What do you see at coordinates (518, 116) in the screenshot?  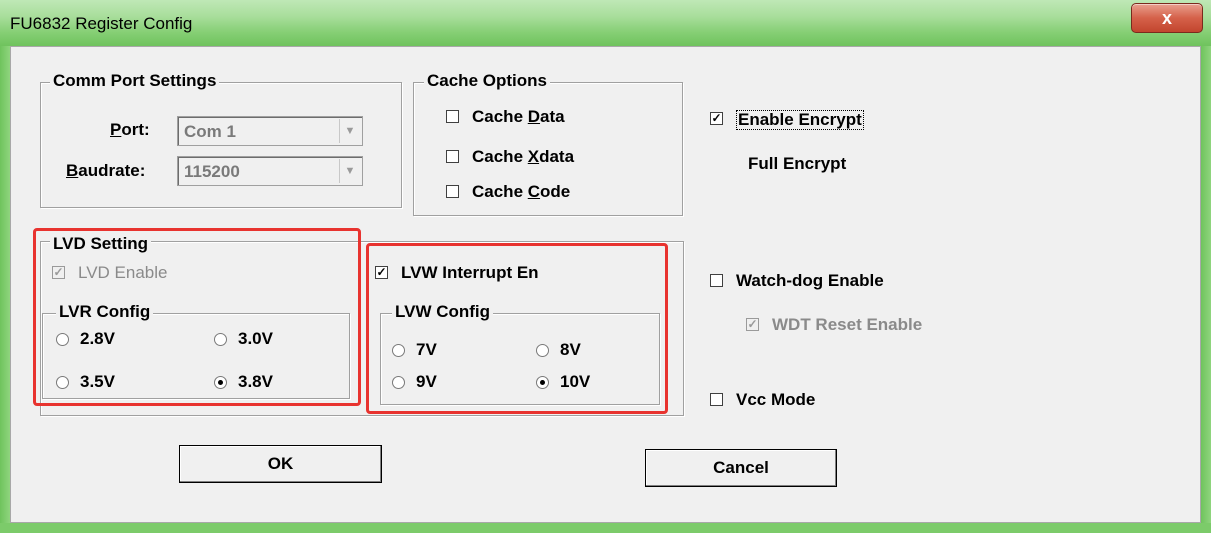 I see `cache-data-label: Cache Data` at bounding box center [518, 116].